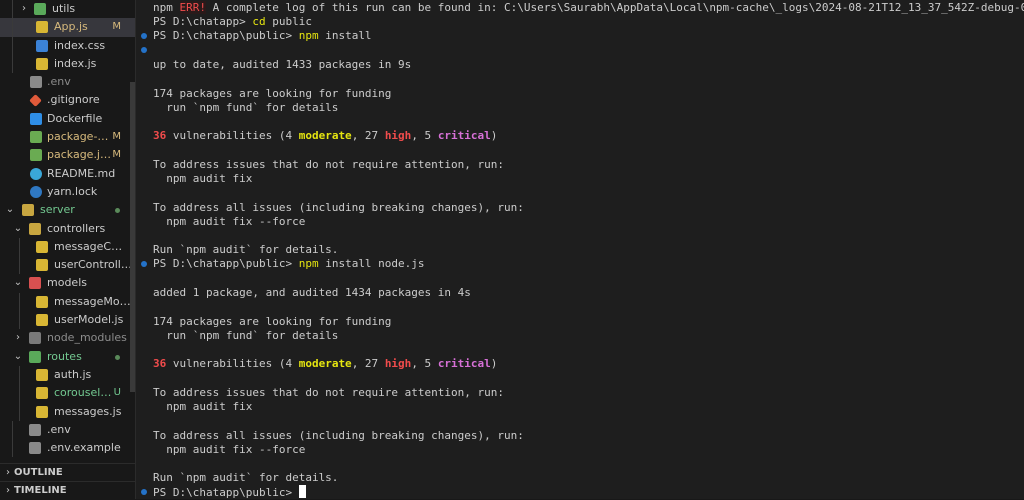  Describe the element at coordinates (229, 449) in the screenshot. I see `terminal-output: npm audit fix --force` at that location.